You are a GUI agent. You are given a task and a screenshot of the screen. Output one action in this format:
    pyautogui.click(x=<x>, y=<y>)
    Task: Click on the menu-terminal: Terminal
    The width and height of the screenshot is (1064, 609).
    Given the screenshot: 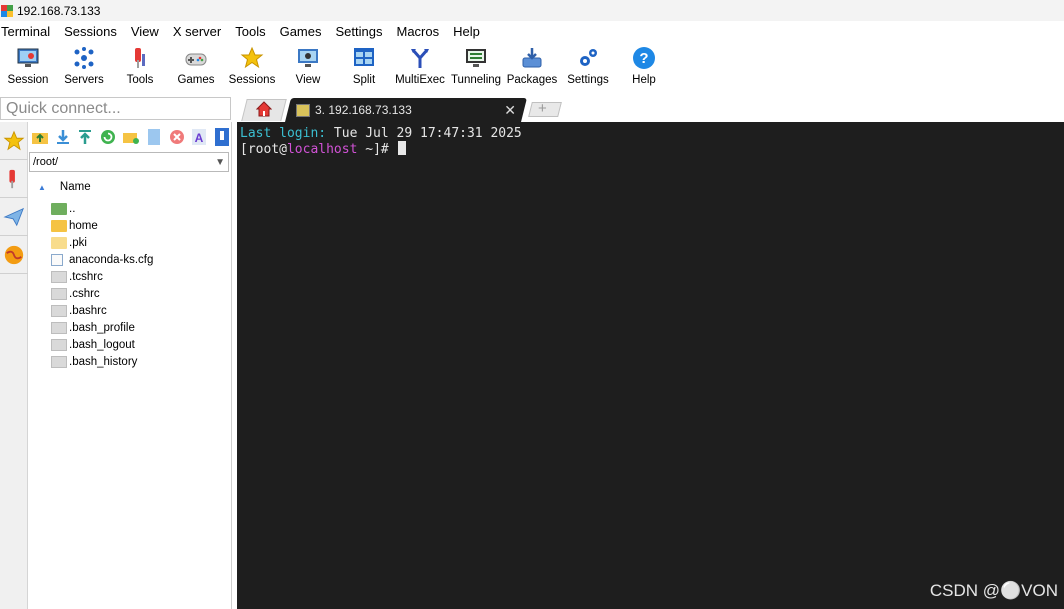 What is the action you would take?
    pyautogui.click(x=28, y=31)
    